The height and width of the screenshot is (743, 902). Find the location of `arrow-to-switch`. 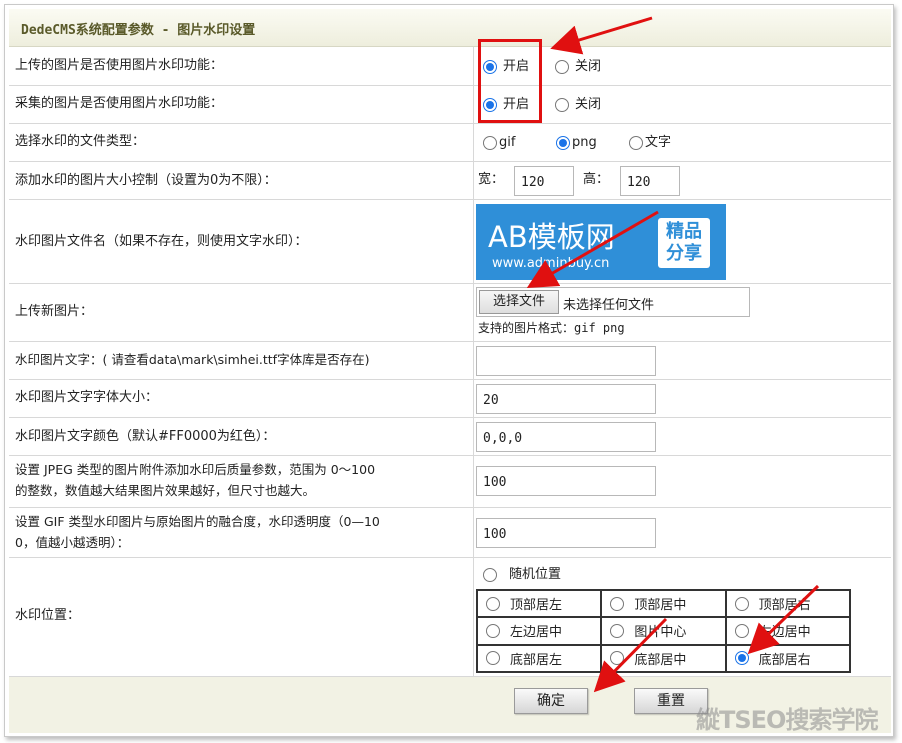

arrow-to-switch is located at coordinates (601, 35).